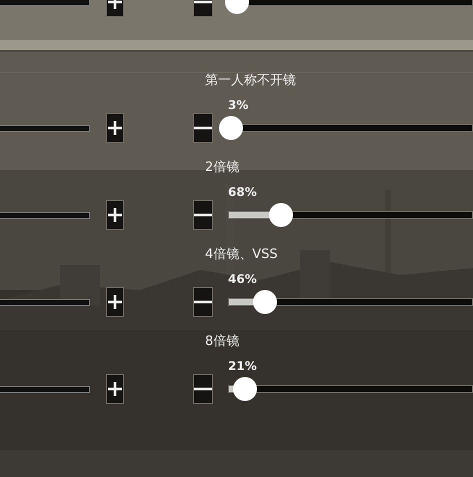 The width and height of the screenshot is (473, 477). What do you see at coordinates (243, 192) in the screenshot?
I see `percent-value: 68%` at bounding box center [243, 192].